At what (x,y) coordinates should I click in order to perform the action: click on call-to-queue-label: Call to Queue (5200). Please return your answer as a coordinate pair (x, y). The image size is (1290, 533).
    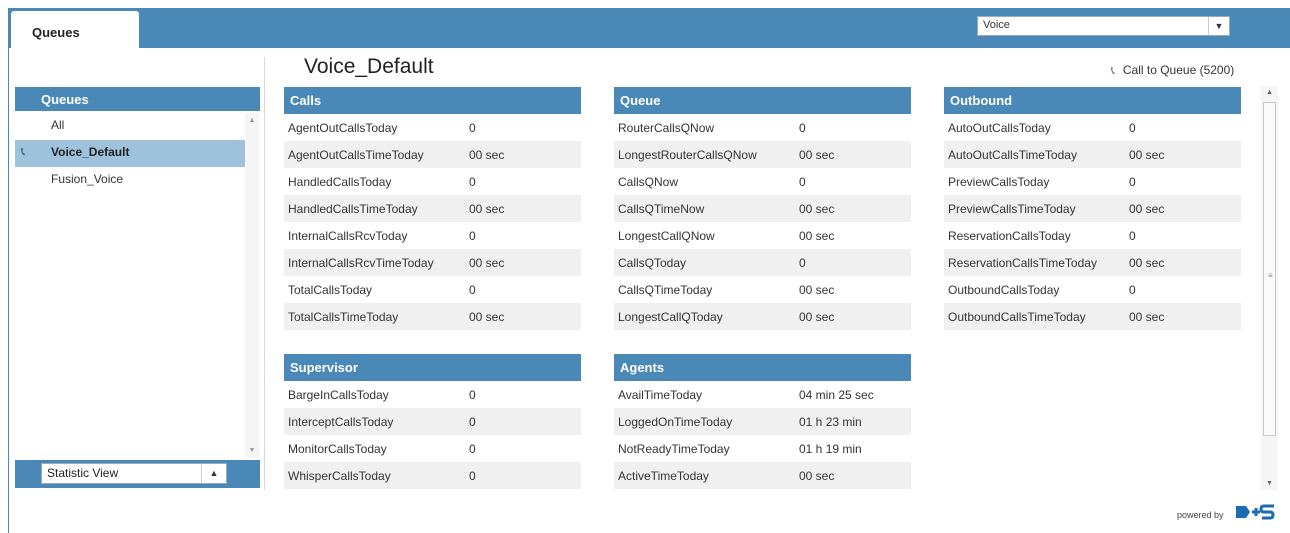
    Looking at the image, I should click on (1178, 70).